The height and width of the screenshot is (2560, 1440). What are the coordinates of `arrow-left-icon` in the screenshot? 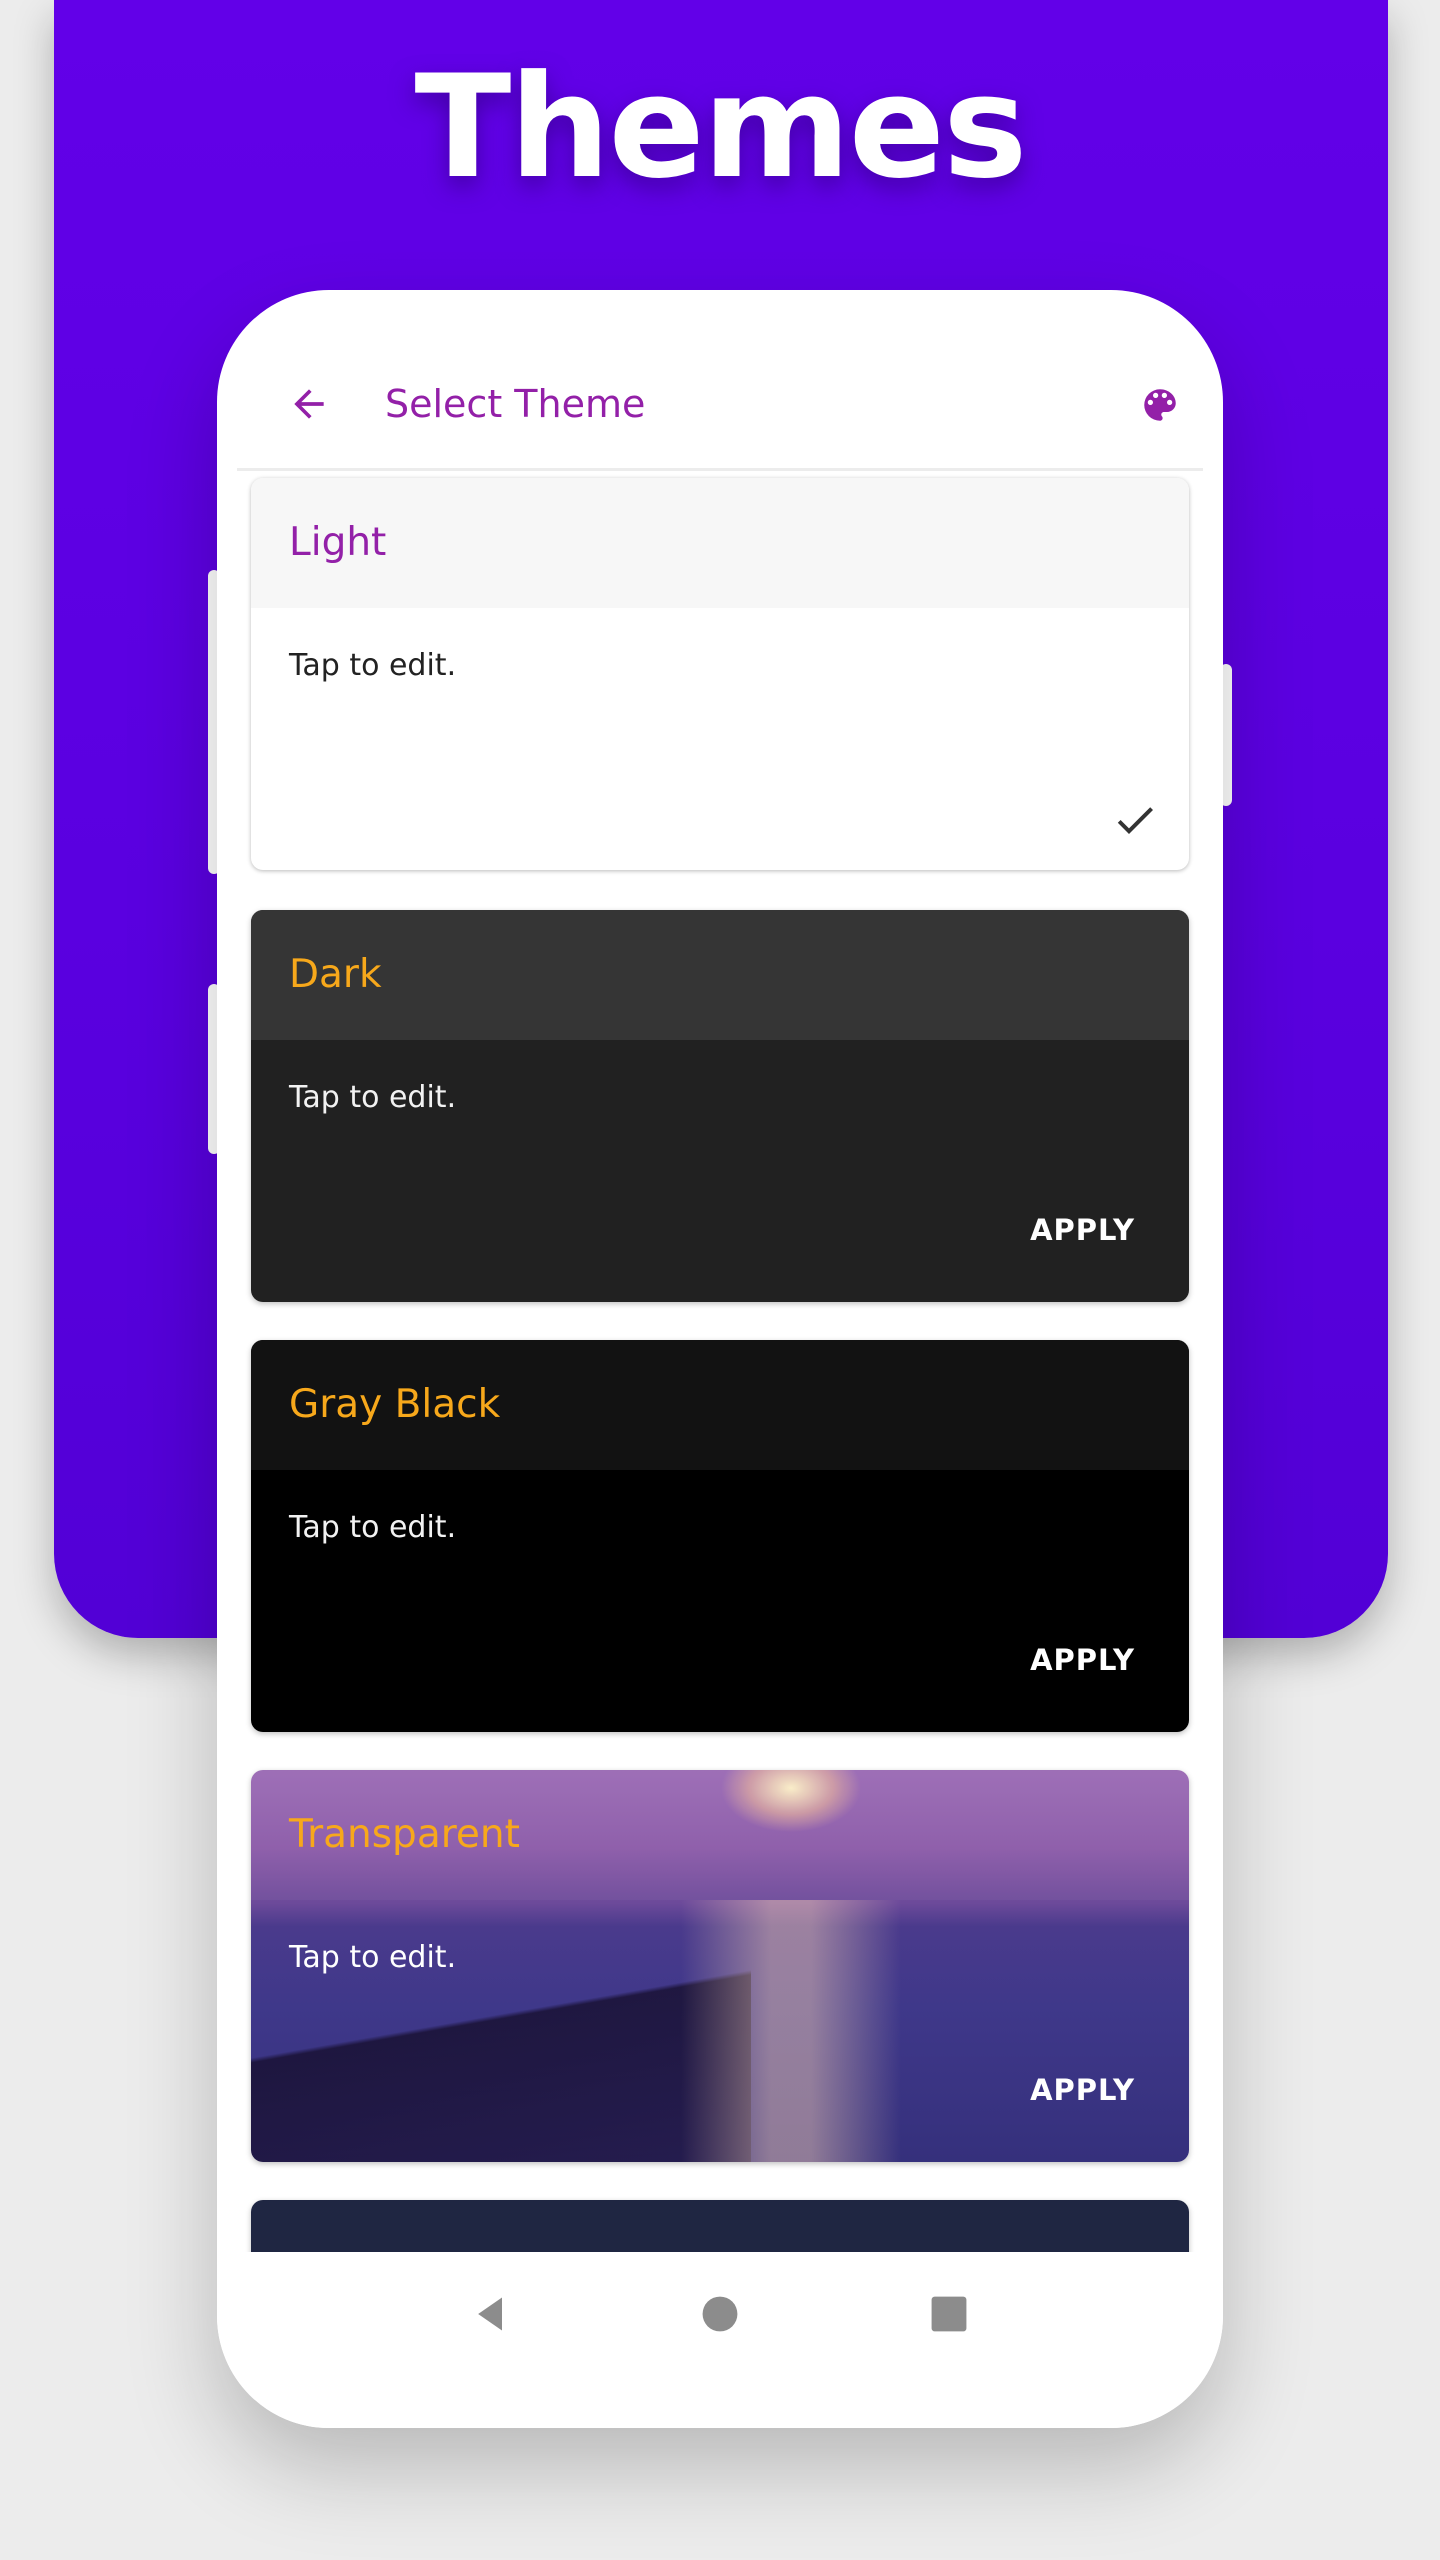 It's located at (309, 404).